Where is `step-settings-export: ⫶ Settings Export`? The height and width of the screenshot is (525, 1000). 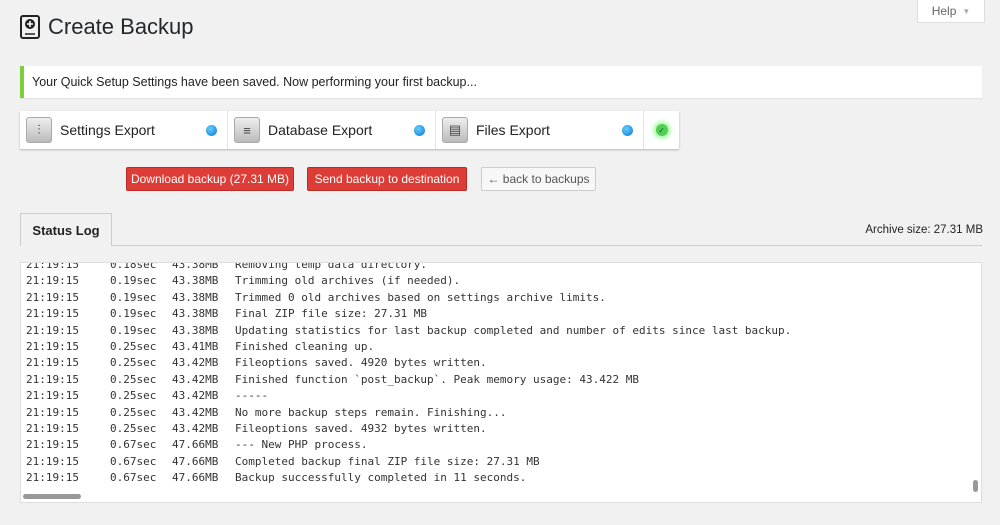
step-settings-export: ⫶ Settings Export is located at coordinates (124, 130).